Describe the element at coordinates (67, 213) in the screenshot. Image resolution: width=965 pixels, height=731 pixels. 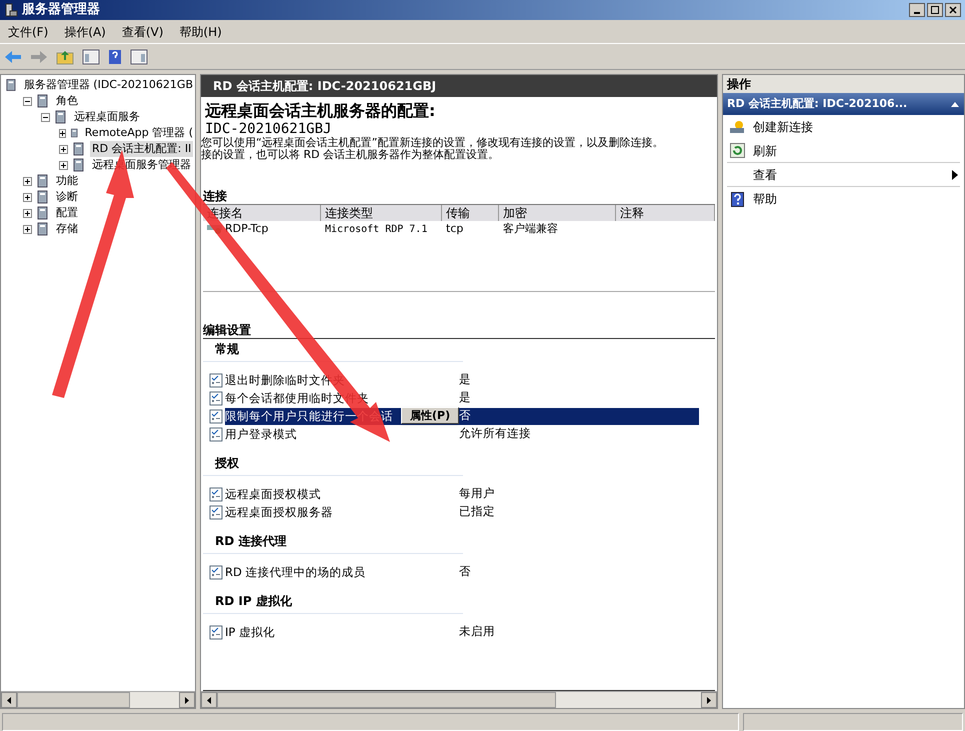
I see `tree-item: 配置` at that location.